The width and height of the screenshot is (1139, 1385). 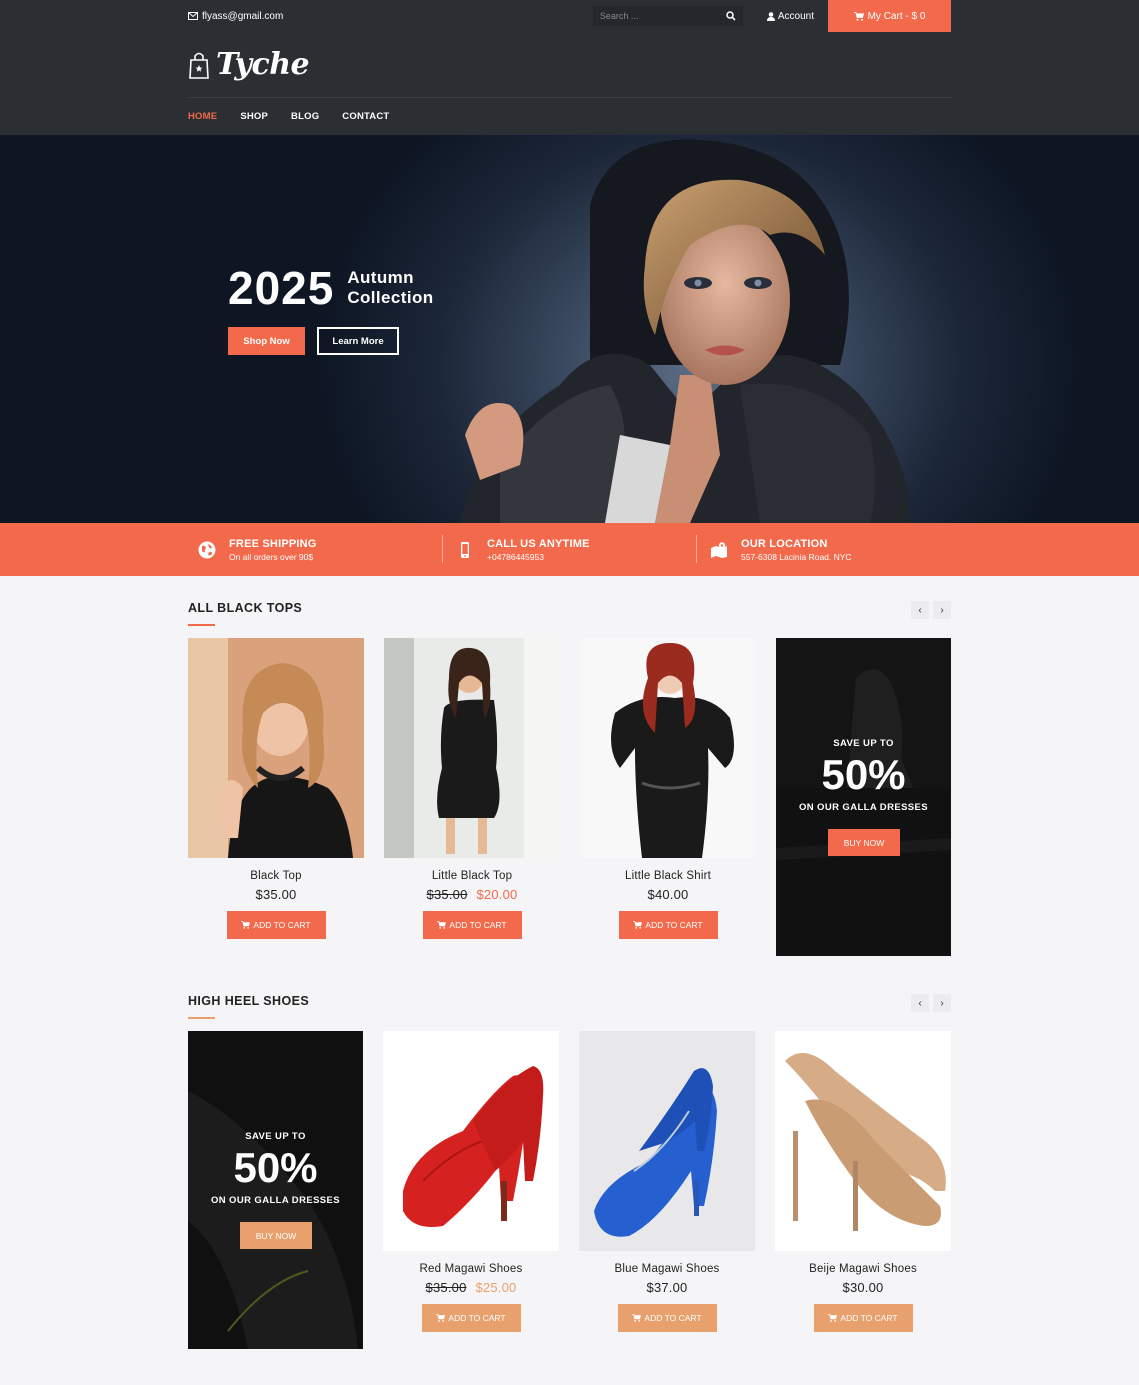 I want to click on product-card: Little Black Shirt $40.00 ADD TO CART, so click(x=668, y=797).